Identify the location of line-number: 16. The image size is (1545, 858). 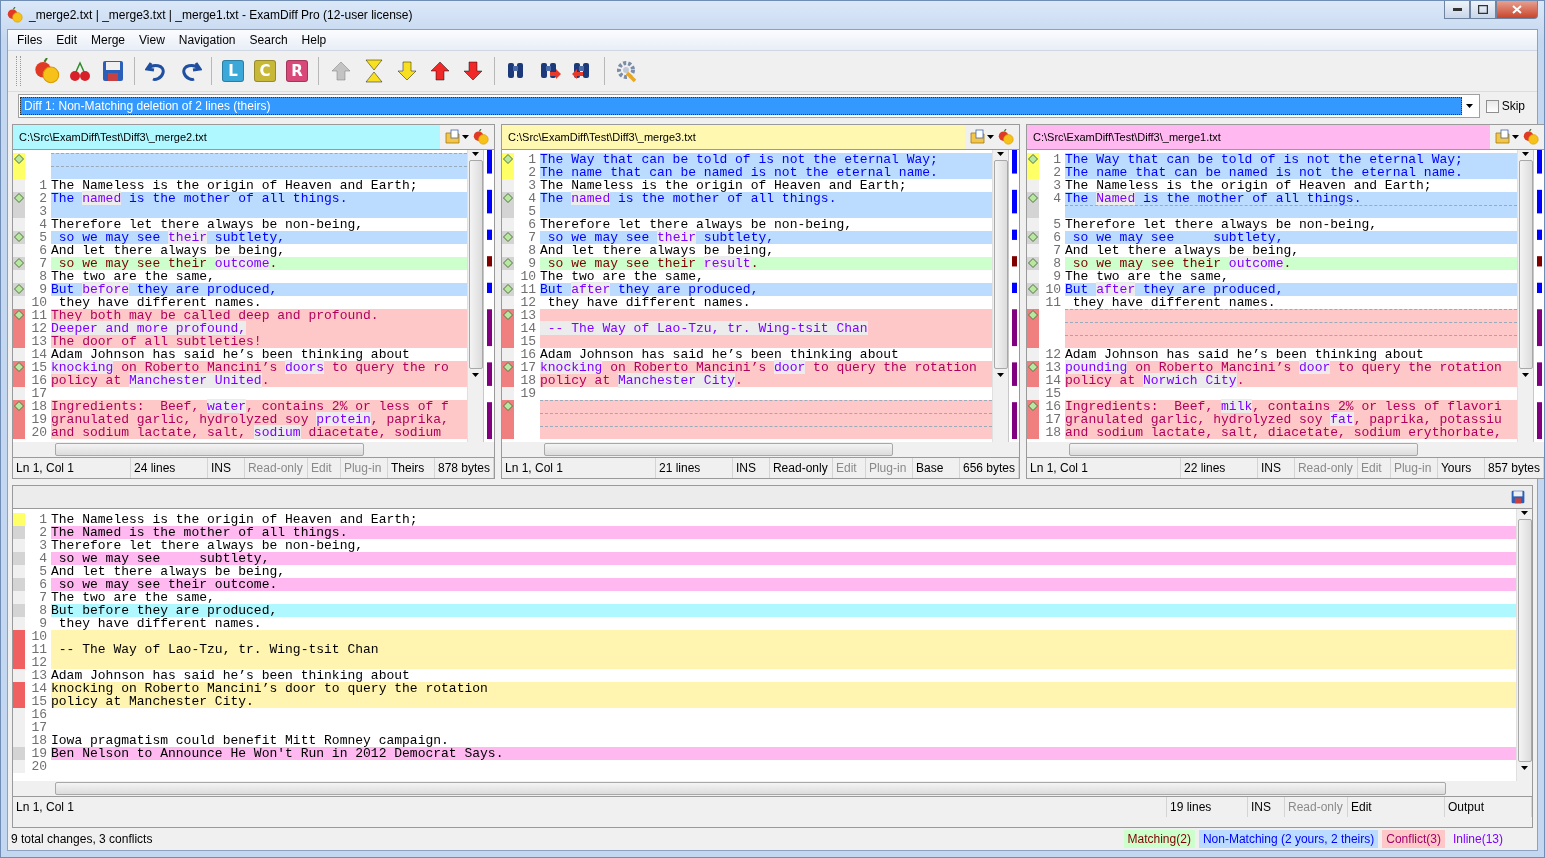
(528, 354).